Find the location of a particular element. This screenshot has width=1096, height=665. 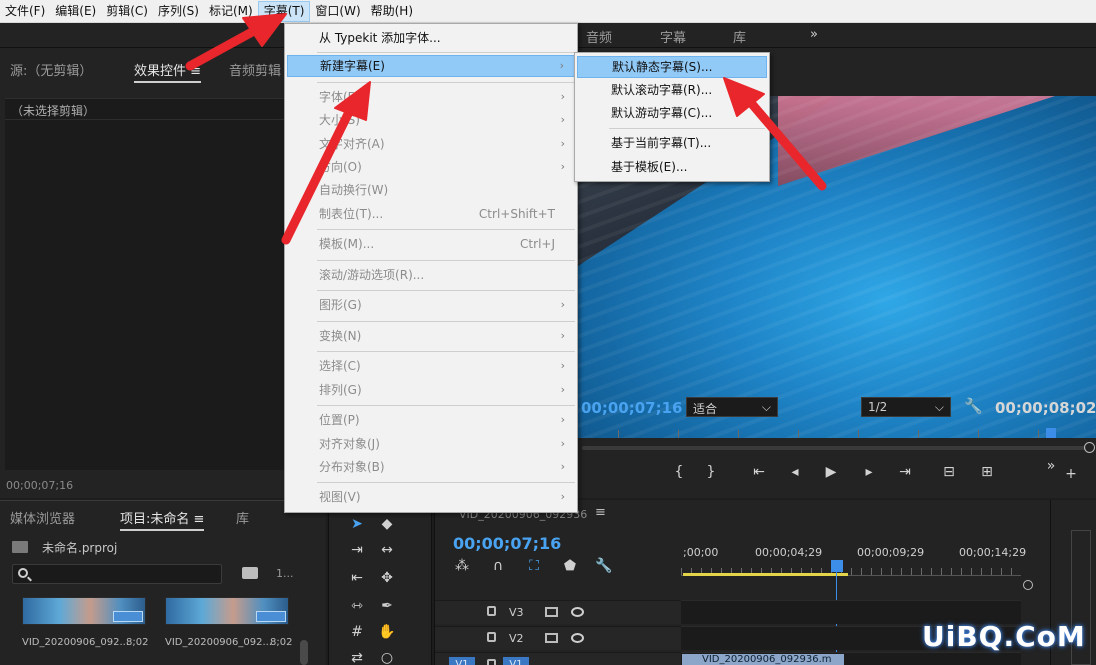

timeline-menu-icon: ≡ is located at coordinates (600, 512).